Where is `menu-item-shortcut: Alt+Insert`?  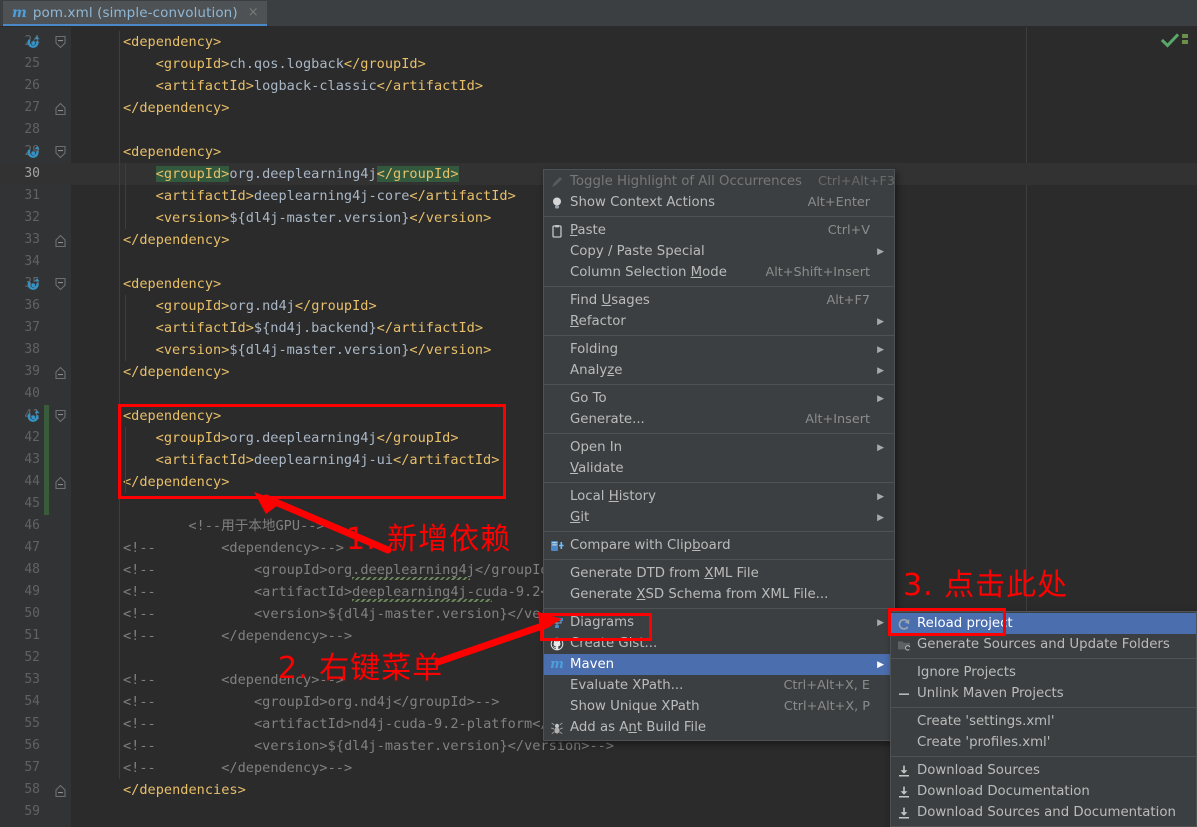 menu-item-shortcut: Alt+Insert is located at coordinates (837, 419).